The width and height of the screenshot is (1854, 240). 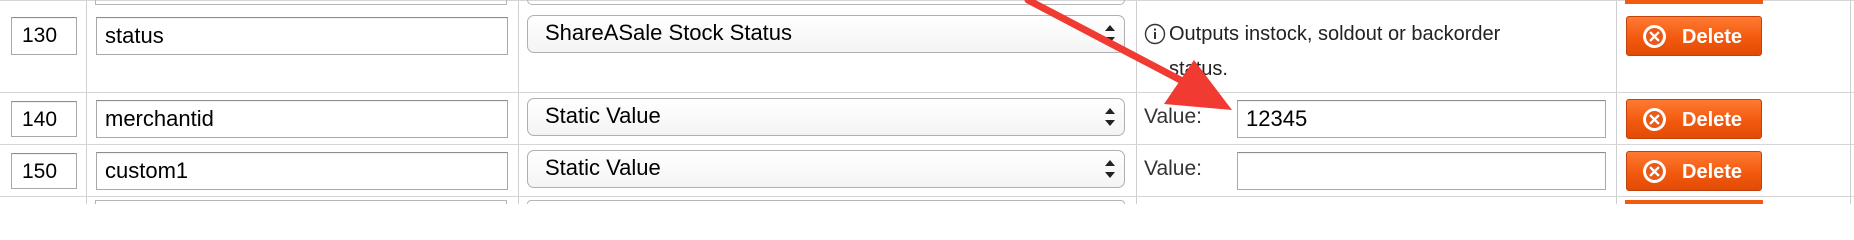 I want to click on red-arrow-icon, so click(x=1128, y=55).